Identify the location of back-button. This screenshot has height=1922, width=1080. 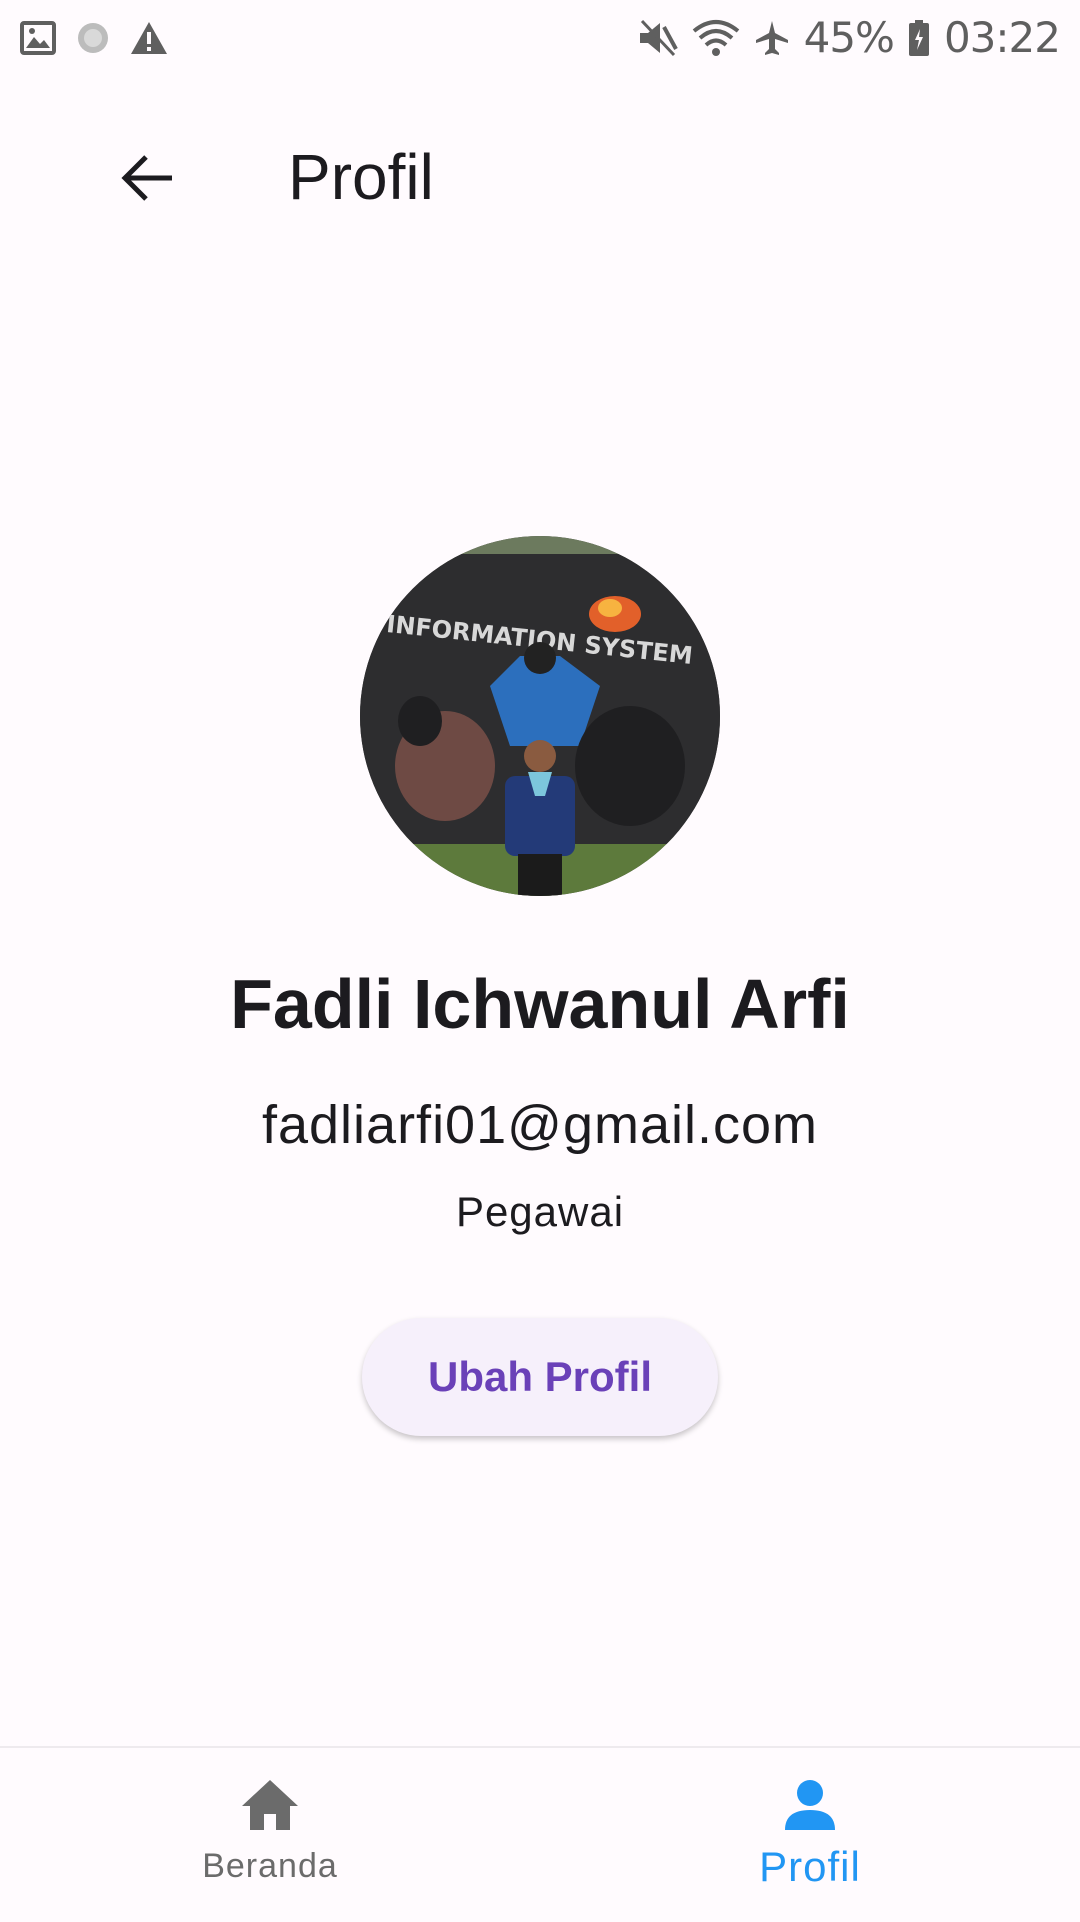
(148, 180).